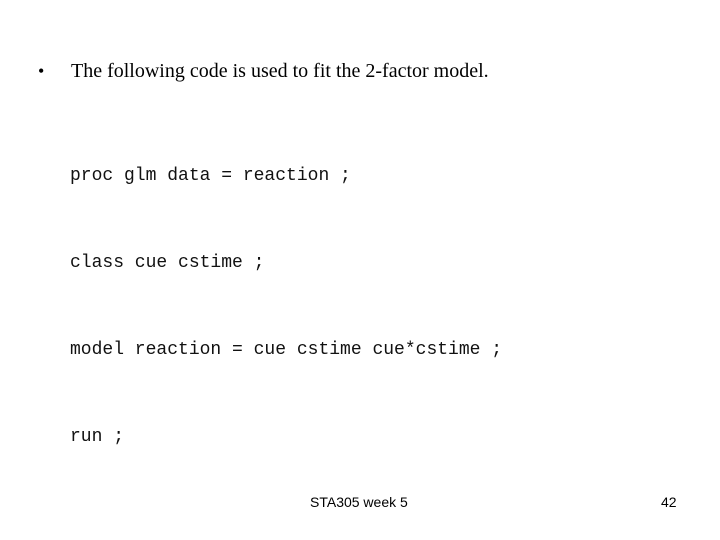 The image size is (720, 540). I want to click on code-line: run ;, so click(97, 437).